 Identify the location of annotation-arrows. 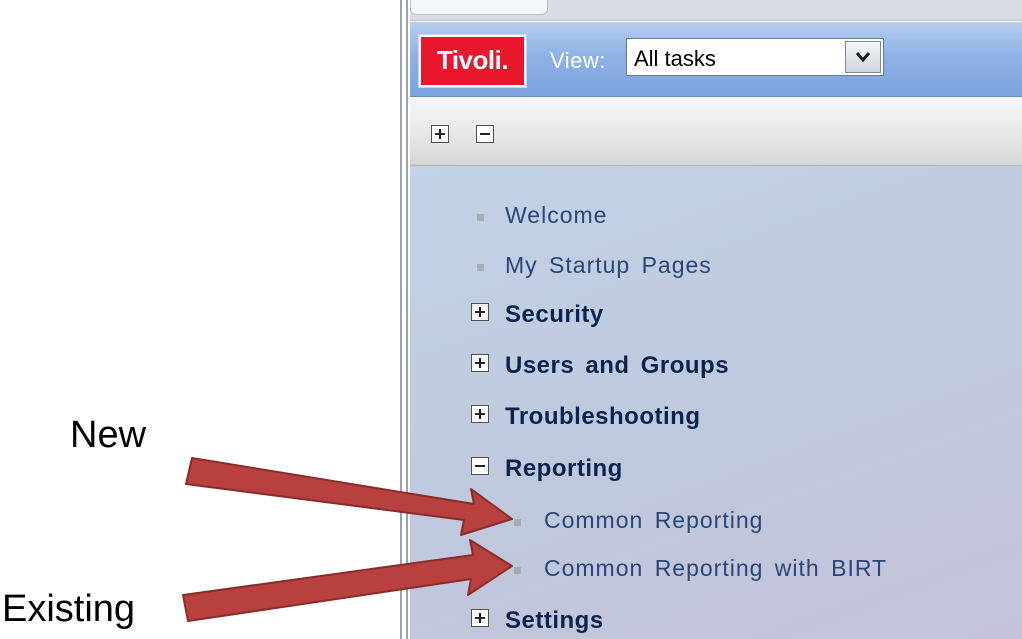
(347, 539).